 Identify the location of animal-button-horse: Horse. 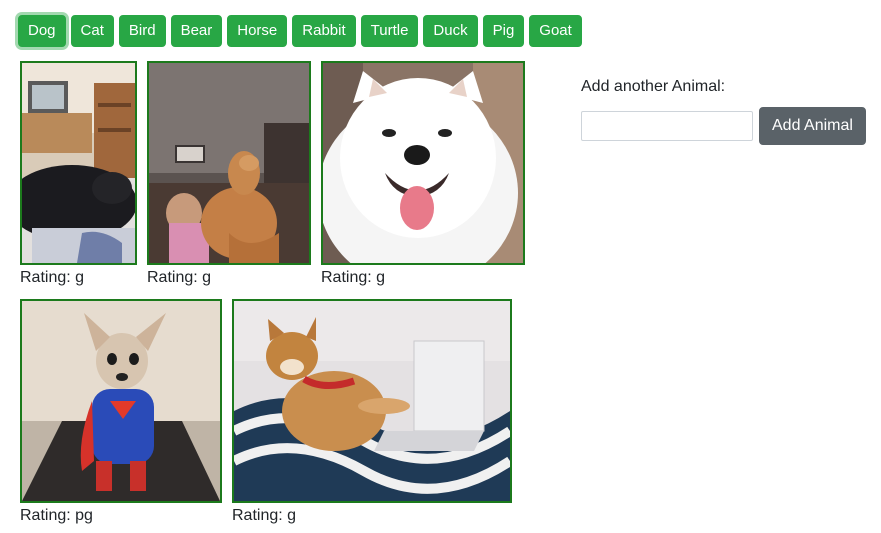
(257, 31).